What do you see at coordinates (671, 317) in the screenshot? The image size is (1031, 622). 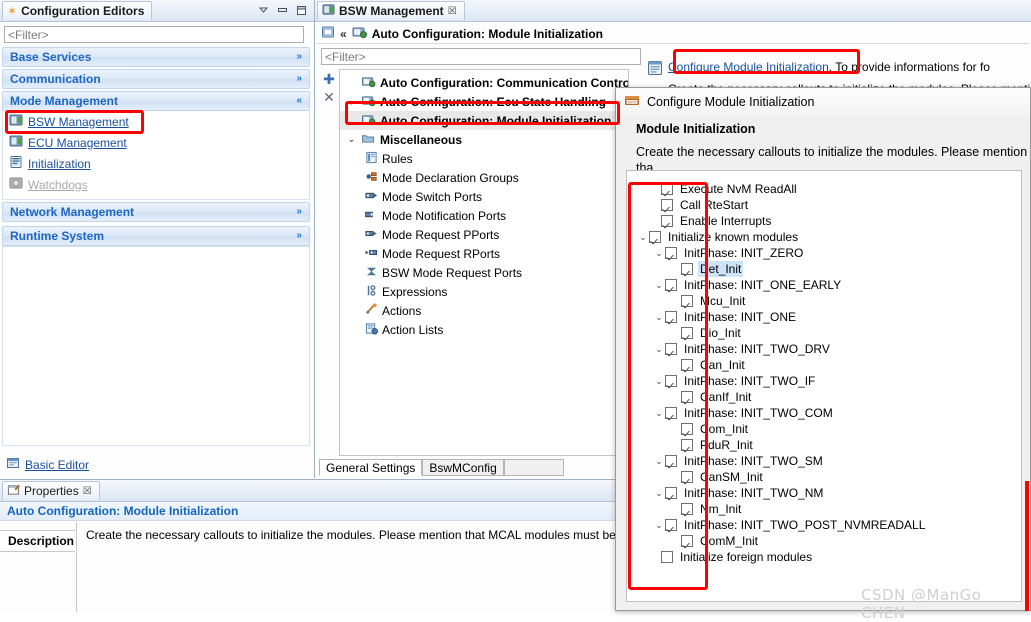 I see `checkbox-initphase-init-one` at bounding box center [671, 317].